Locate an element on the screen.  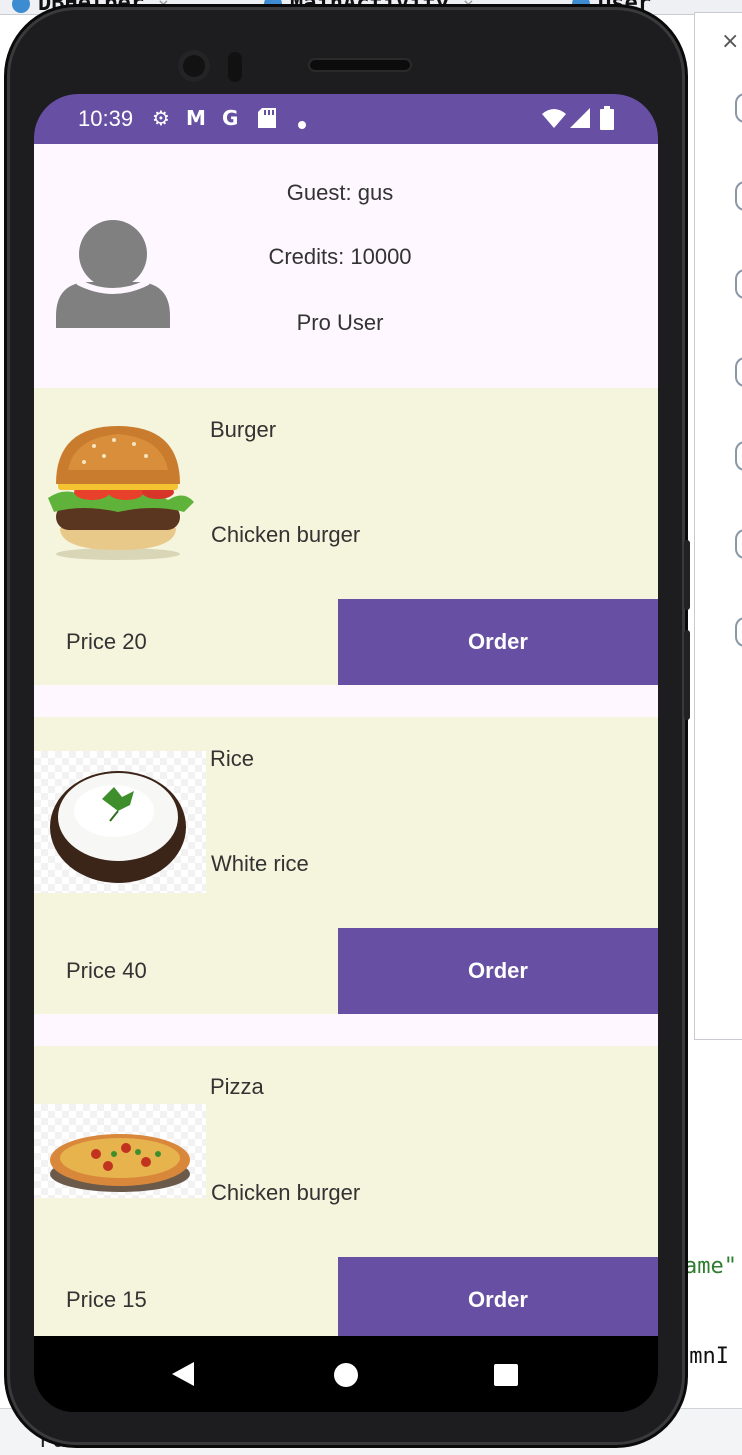
volume-button is located at coordinates (687, 575).